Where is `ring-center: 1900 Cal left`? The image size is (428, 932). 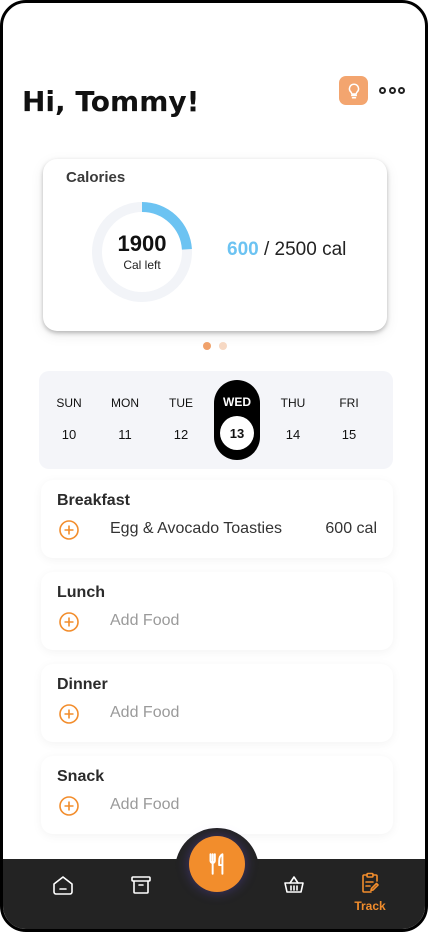 ring-center: 1900 Cal left is located at coordinates (142, 252).